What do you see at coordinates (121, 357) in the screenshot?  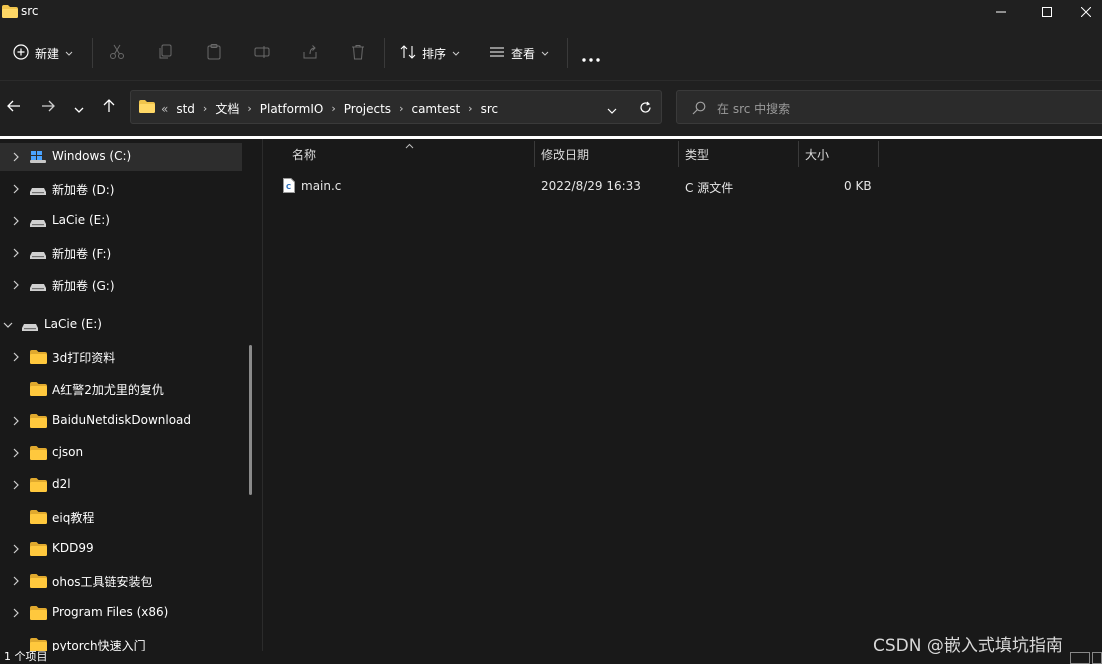 I see `sidebar-item-folder: 3d打印资料` at bounding box center [121, 357].